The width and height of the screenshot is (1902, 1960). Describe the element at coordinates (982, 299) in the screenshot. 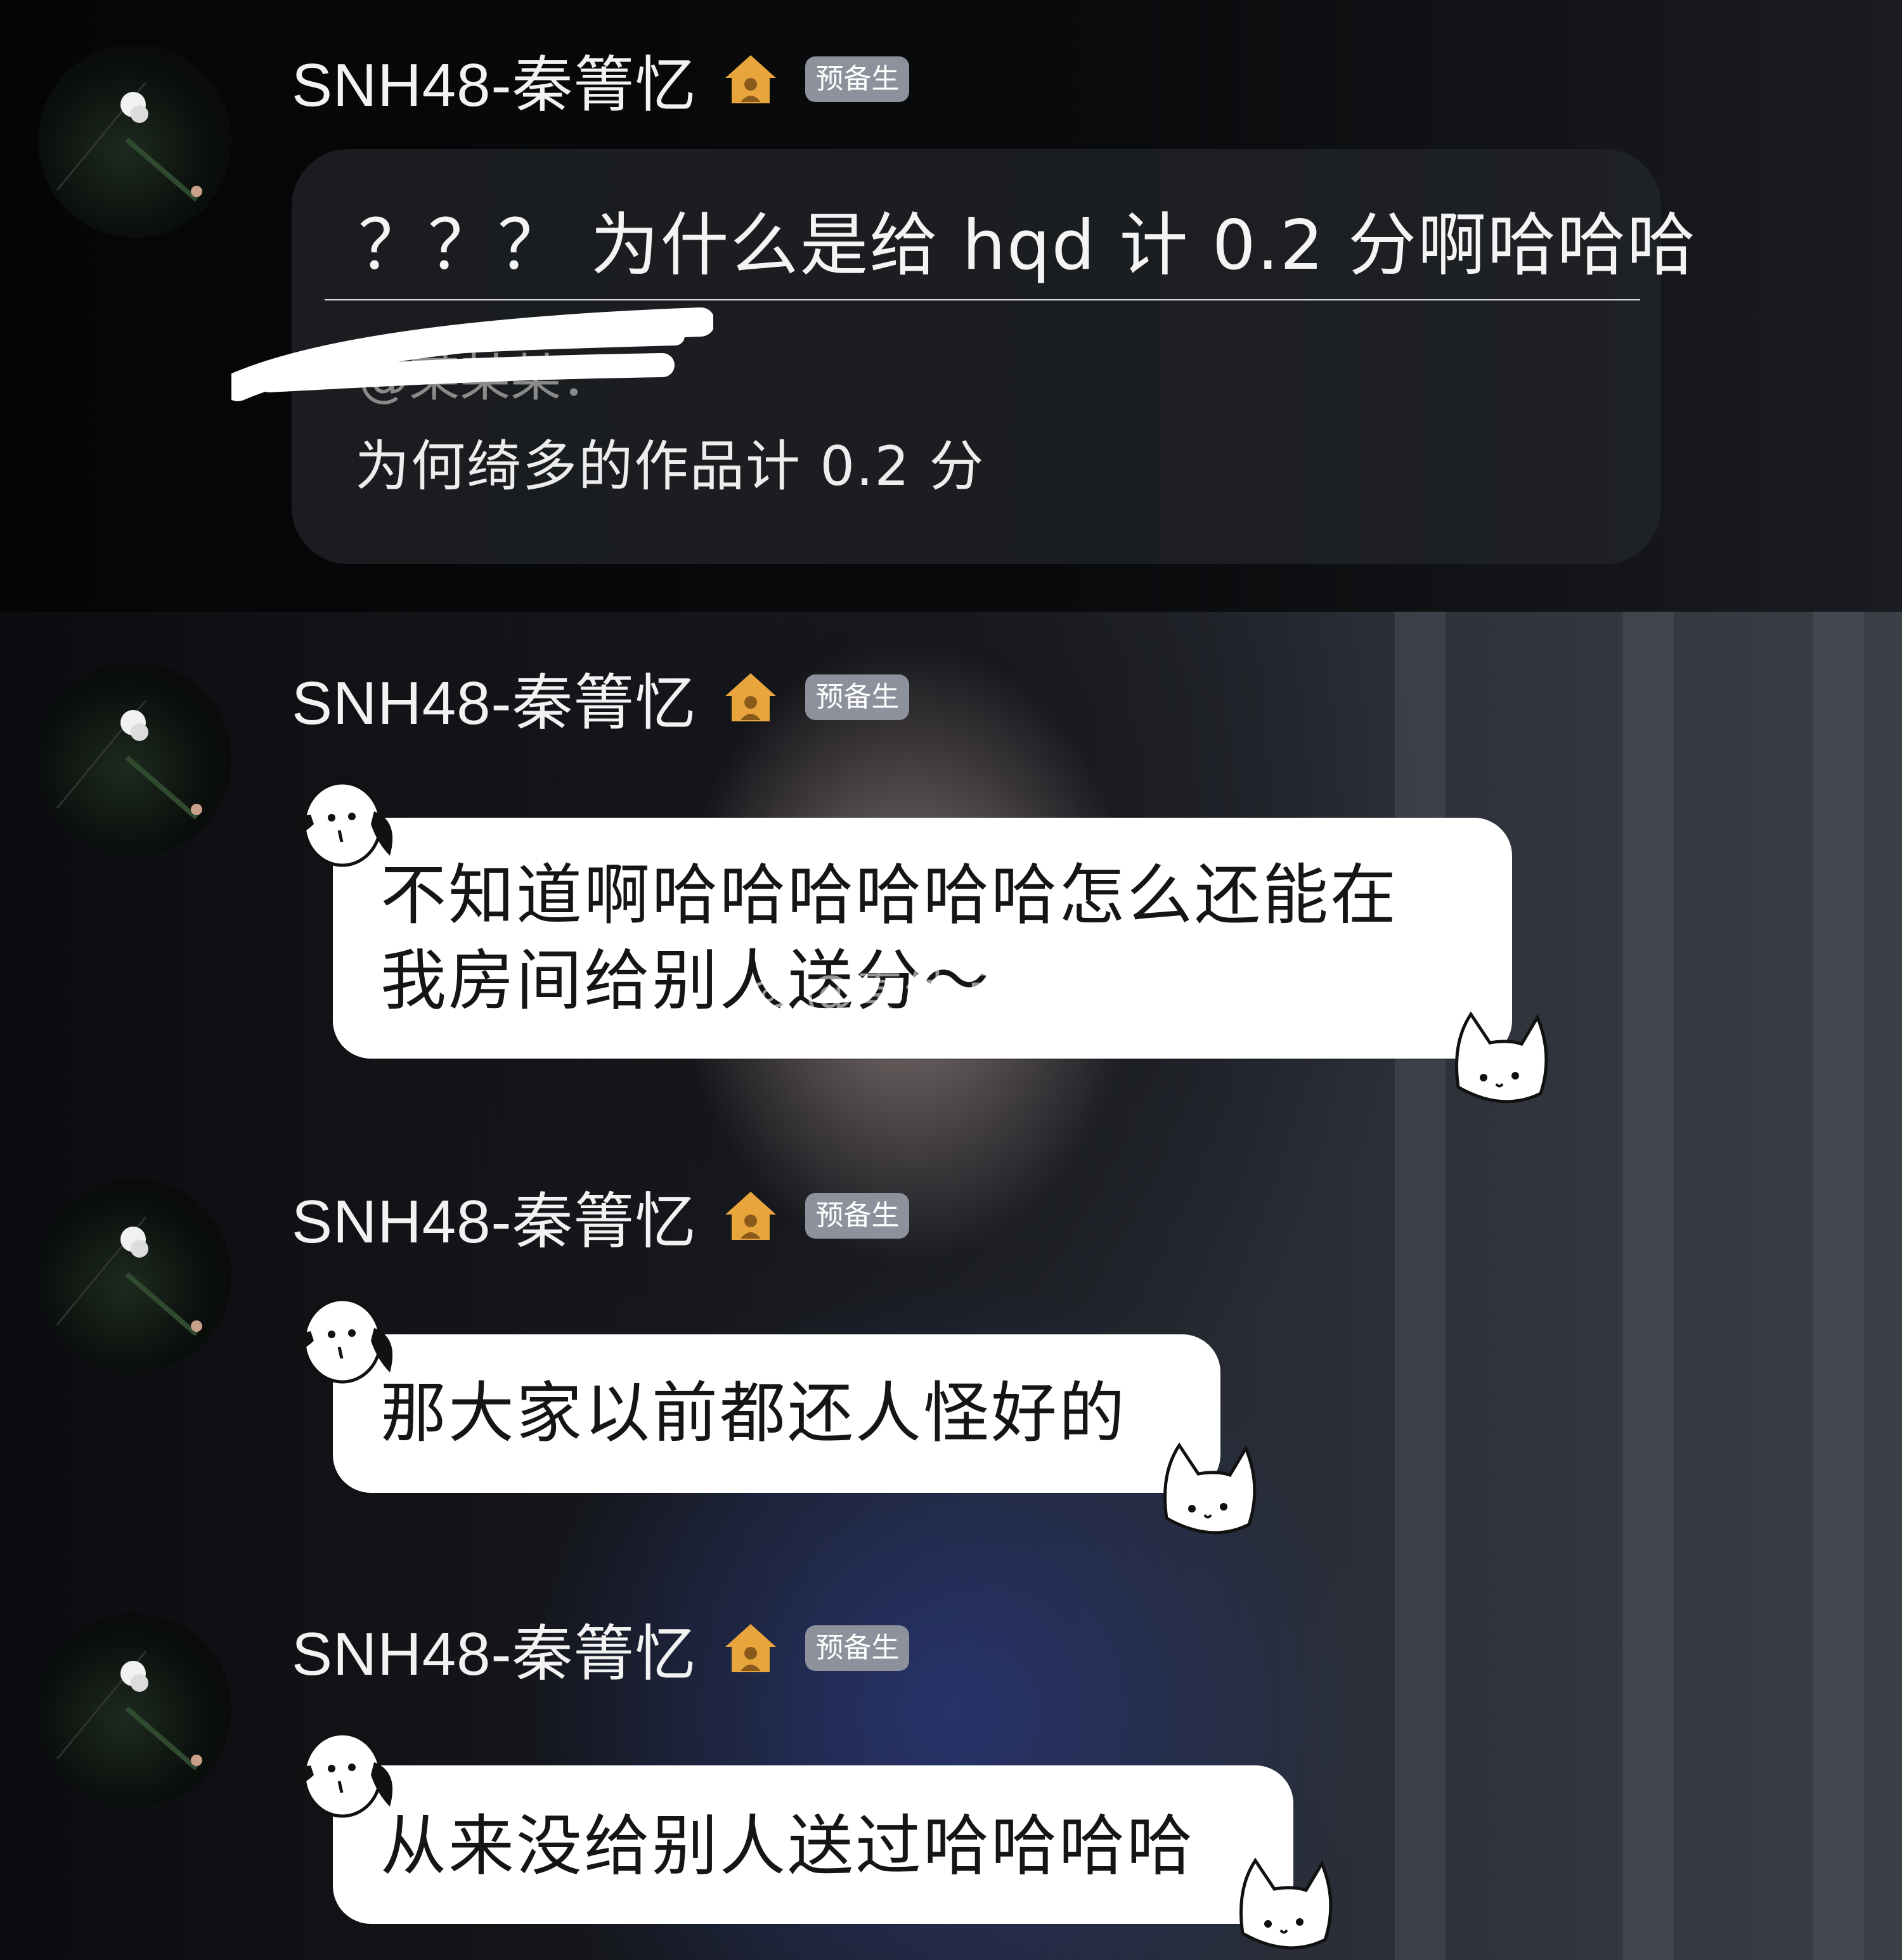

I see `reply-divider` at that location.